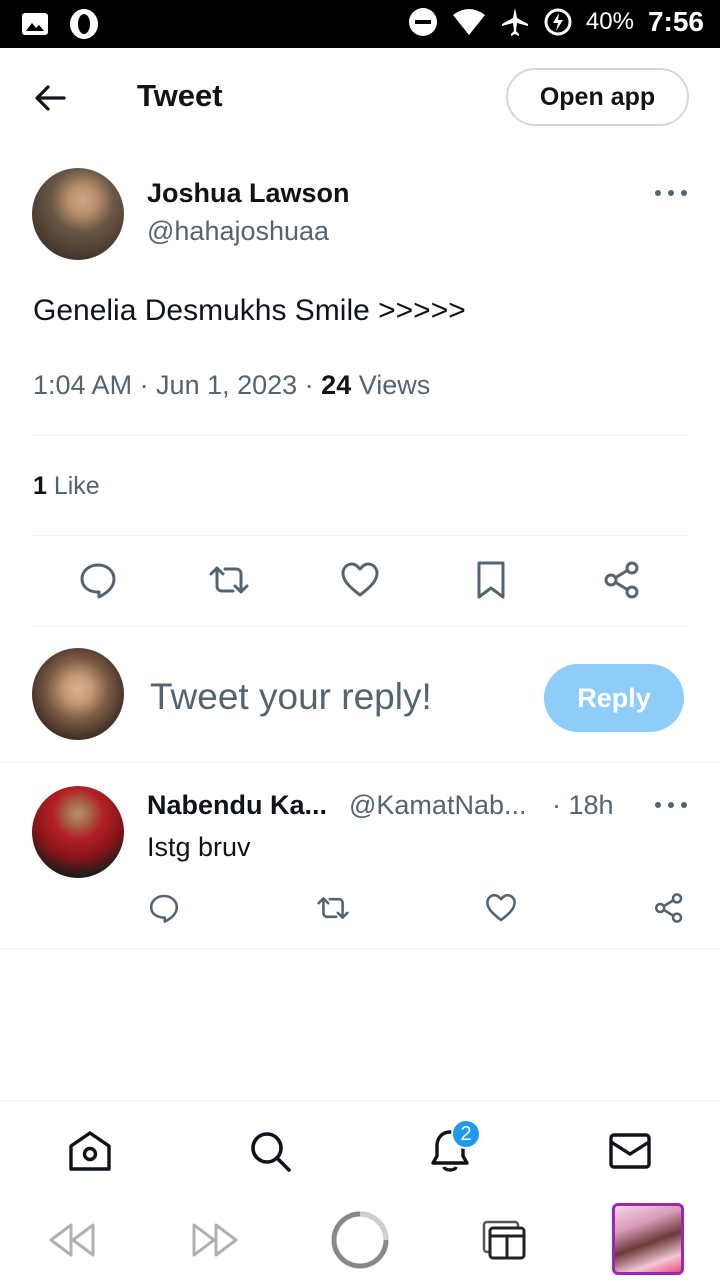  Describe the element at coordinates (336, 385) in the screenshot. I see `views-count: 24` at that location.